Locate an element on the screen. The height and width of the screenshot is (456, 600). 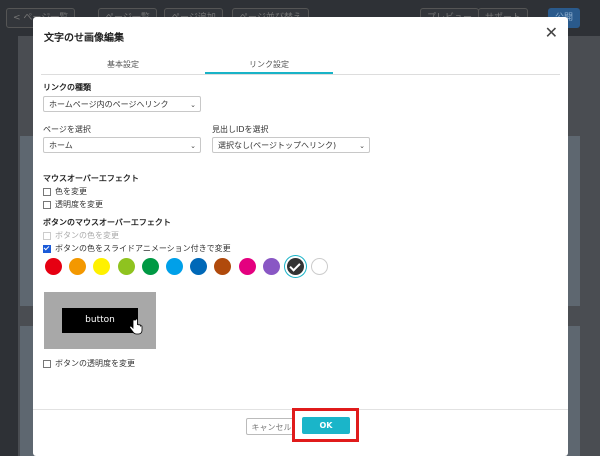
hand-cursor-icon is located at coordinates (136, 327).